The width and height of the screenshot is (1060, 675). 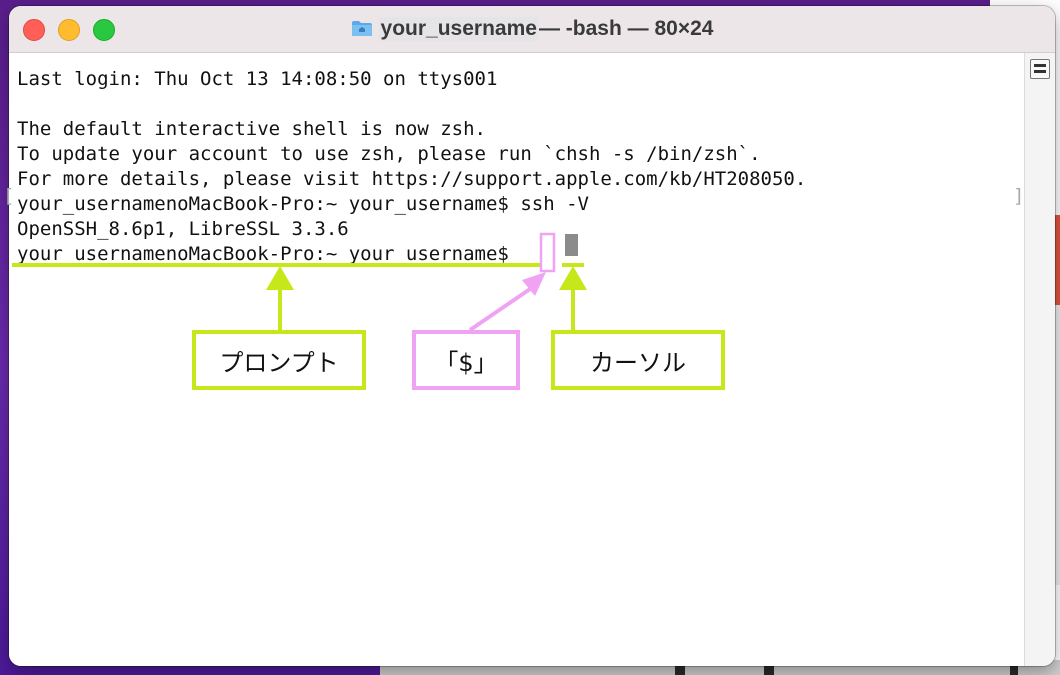 I want to click on dollar-label: 「$」, so click(x=466, y=362).